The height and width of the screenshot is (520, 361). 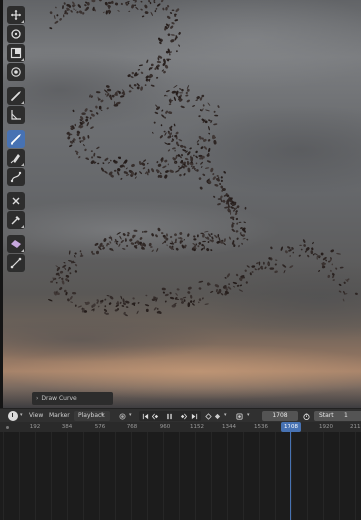 I want to click on stopwatch-icon, so click(x=306, y=416).